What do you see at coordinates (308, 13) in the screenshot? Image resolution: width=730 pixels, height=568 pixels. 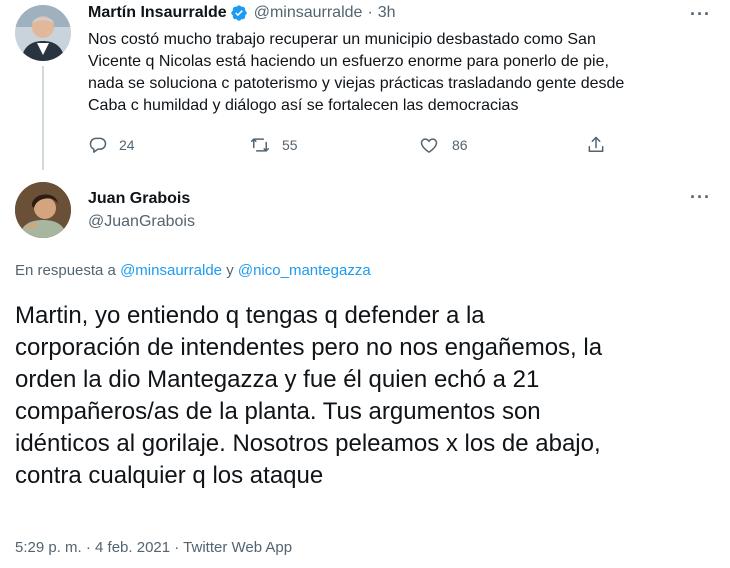 I see `user-handle: @minsaurralde` at bounding box center [308, 13].